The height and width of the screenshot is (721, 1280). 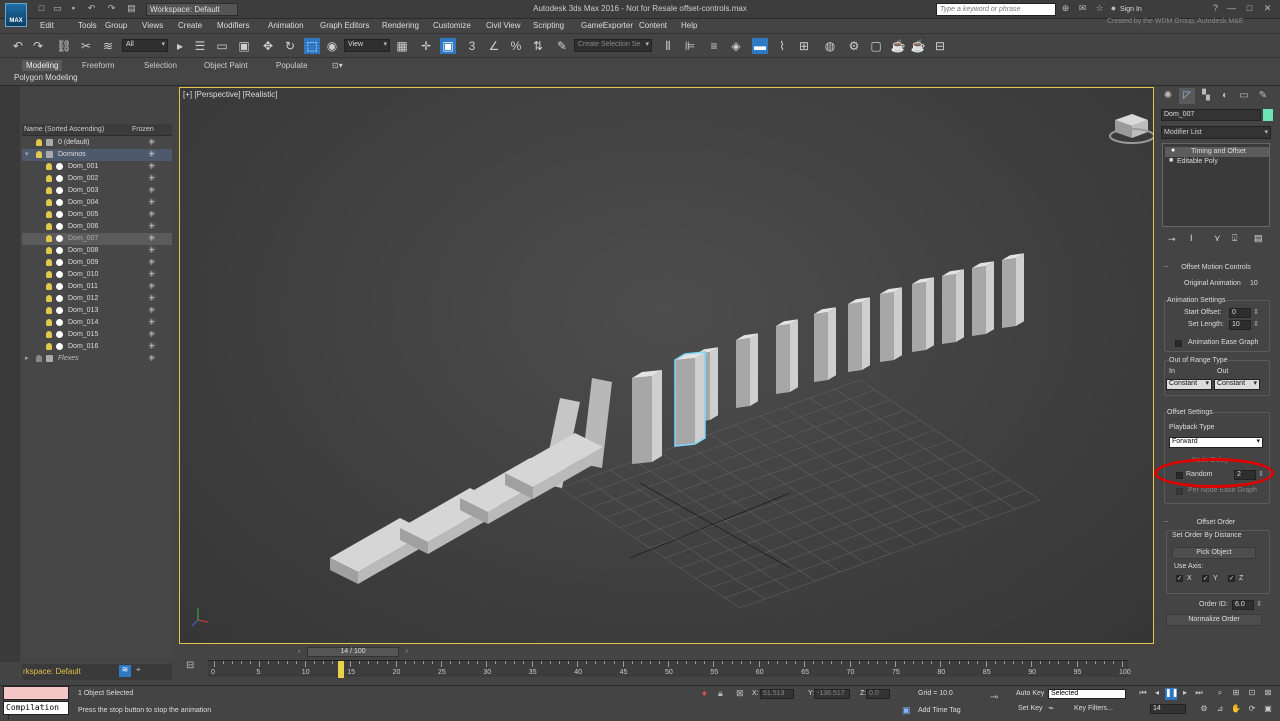 I want to click on orbit-icon: ⟳, so click(x=1252, y=710).